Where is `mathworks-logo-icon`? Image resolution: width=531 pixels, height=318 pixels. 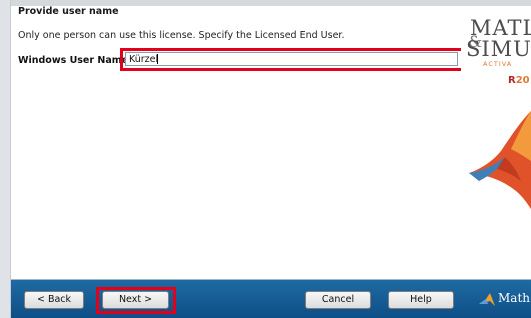 mathworks-logo-icon is located at coordinates (487, 299).